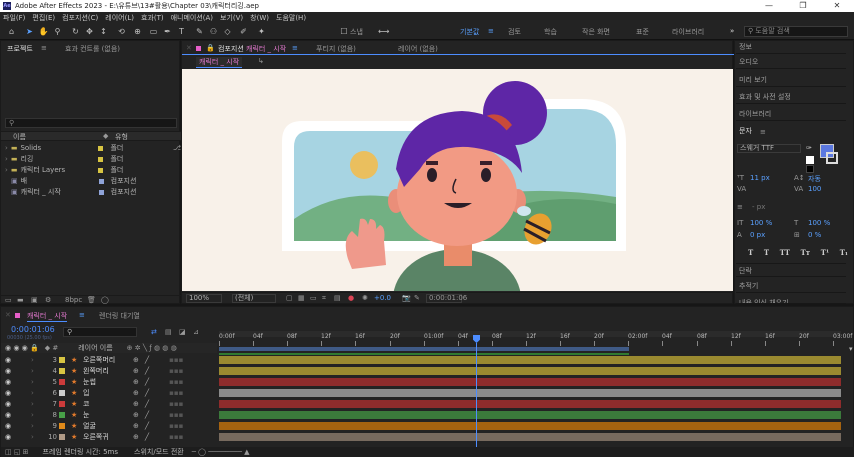 The height and width of the screenshot is (457, 854). Describe the element at coordinates (91, 148) in the screenshot. I see `list-item: › ▬ Solids 폴더` at that location.